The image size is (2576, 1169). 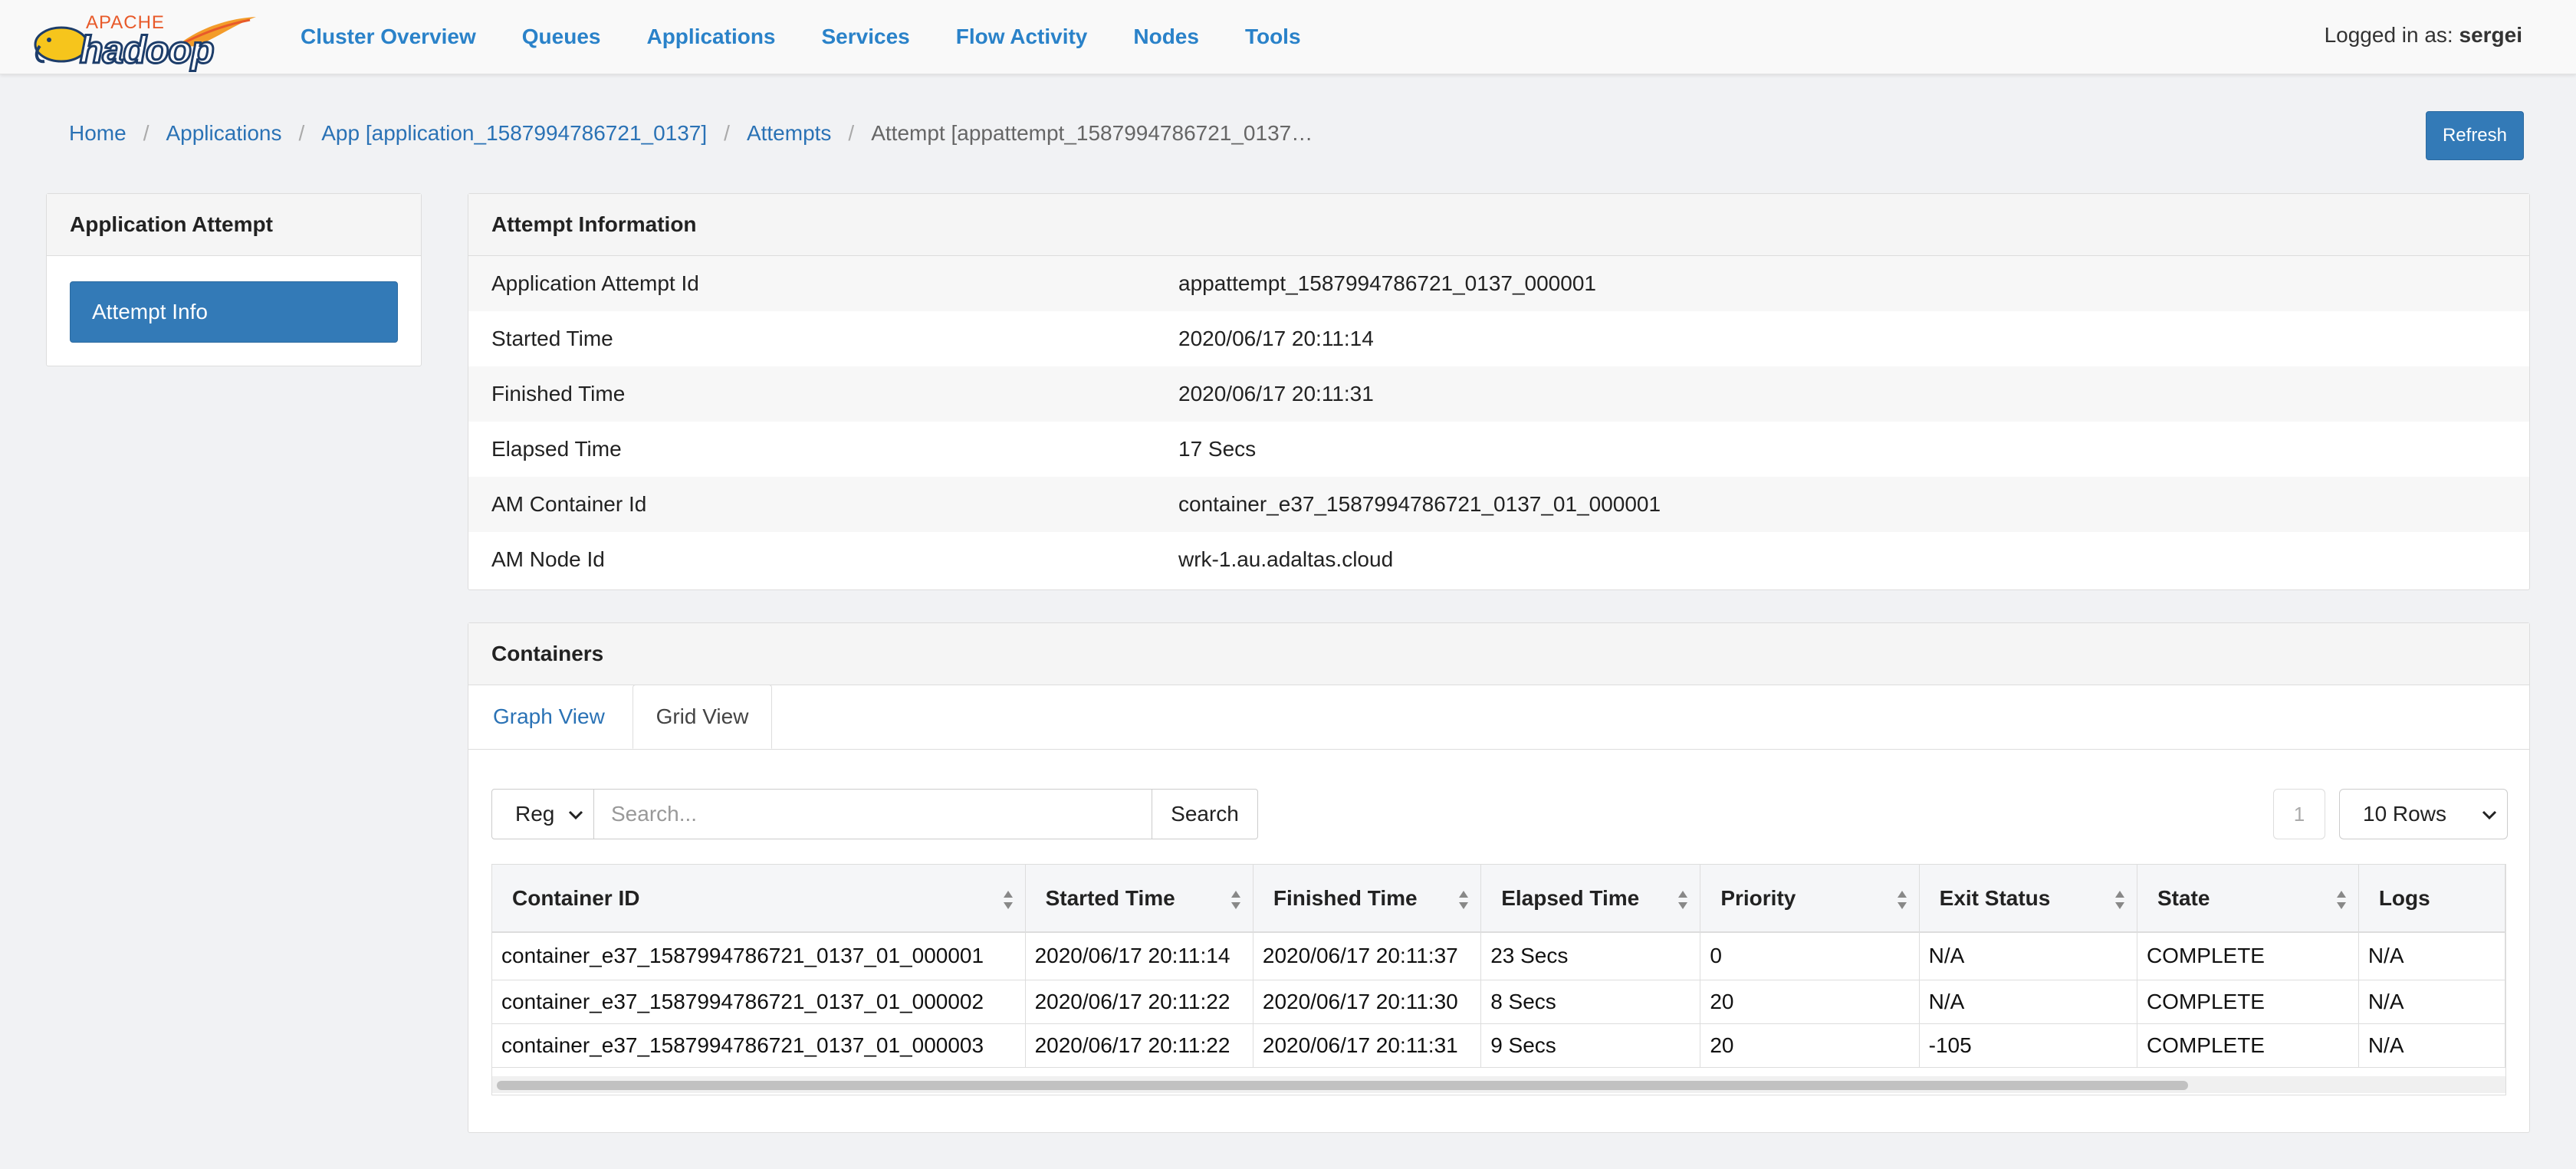 I want to click on logo-hadoop-text: hadoop, so click(x=148, y=50).